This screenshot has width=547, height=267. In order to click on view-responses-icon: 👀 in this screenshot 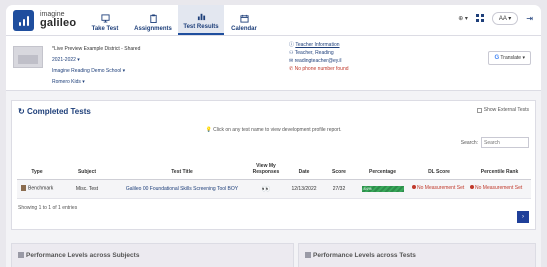, I will do `click(266, 189)`.